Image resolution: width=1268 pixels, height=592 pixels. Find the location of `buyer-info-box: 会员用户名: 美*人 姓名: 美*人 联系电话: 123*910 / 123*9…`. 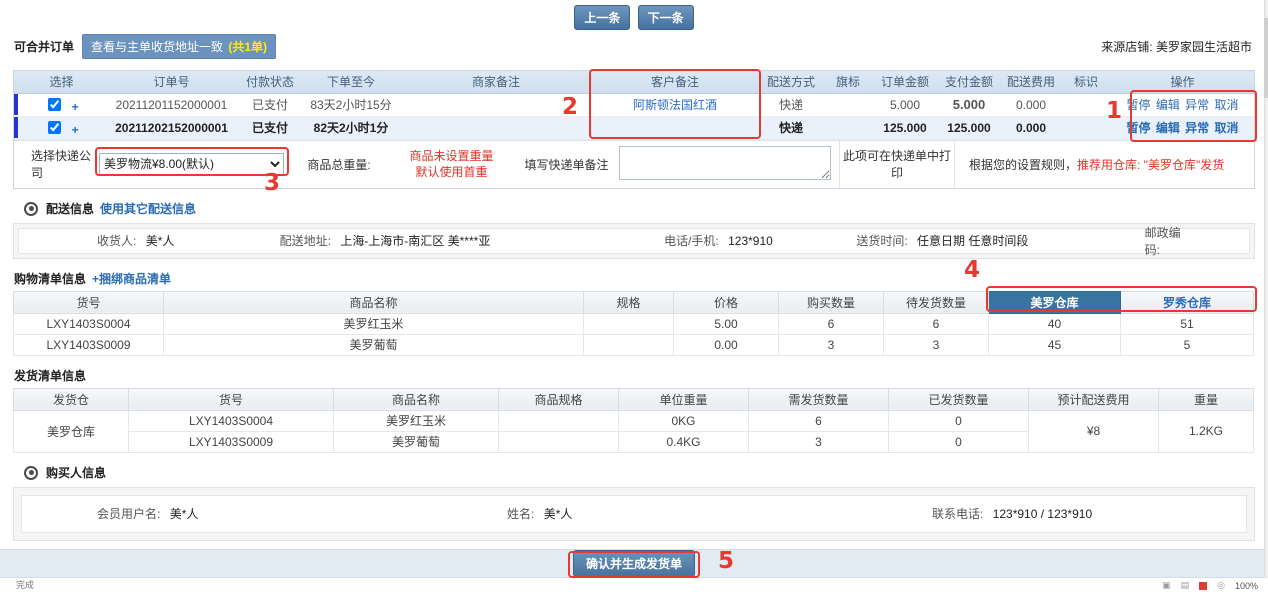

buyer-info-box: 会员用户名: 美*人 姓名: 美*人 联系电话: 123*910 / 123*9… is located at coordinates (634, 513).